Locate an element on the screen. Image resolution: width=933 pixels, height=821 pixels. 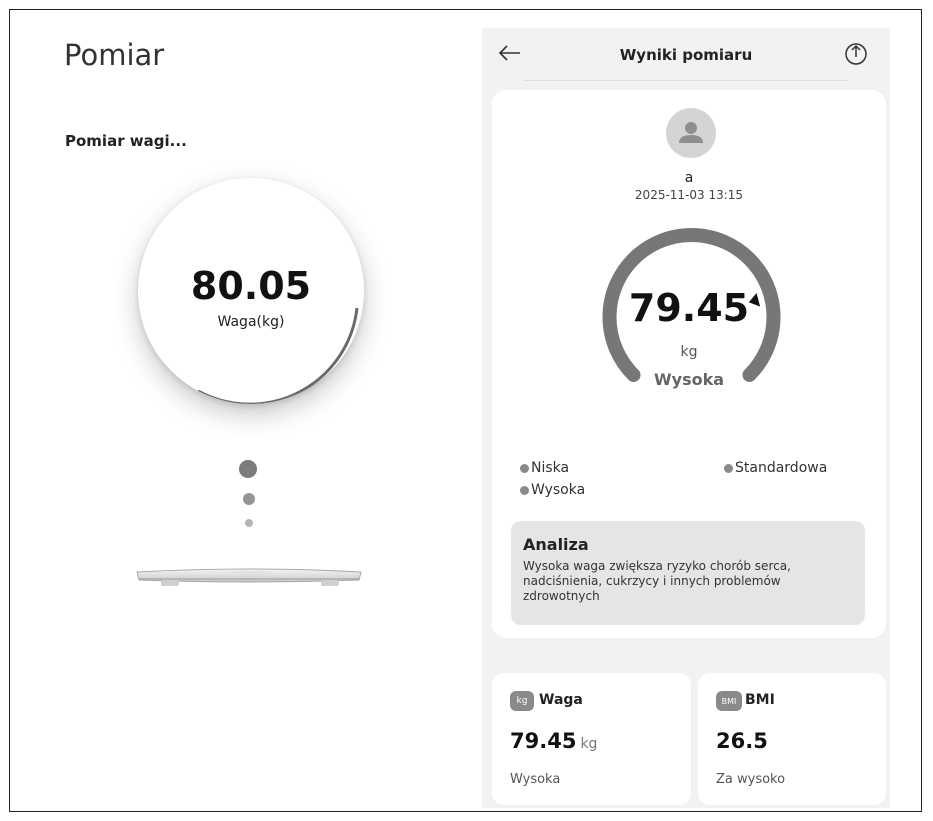
weight-card-value-row: 79.45 kg is located at coordinates (553, 741).